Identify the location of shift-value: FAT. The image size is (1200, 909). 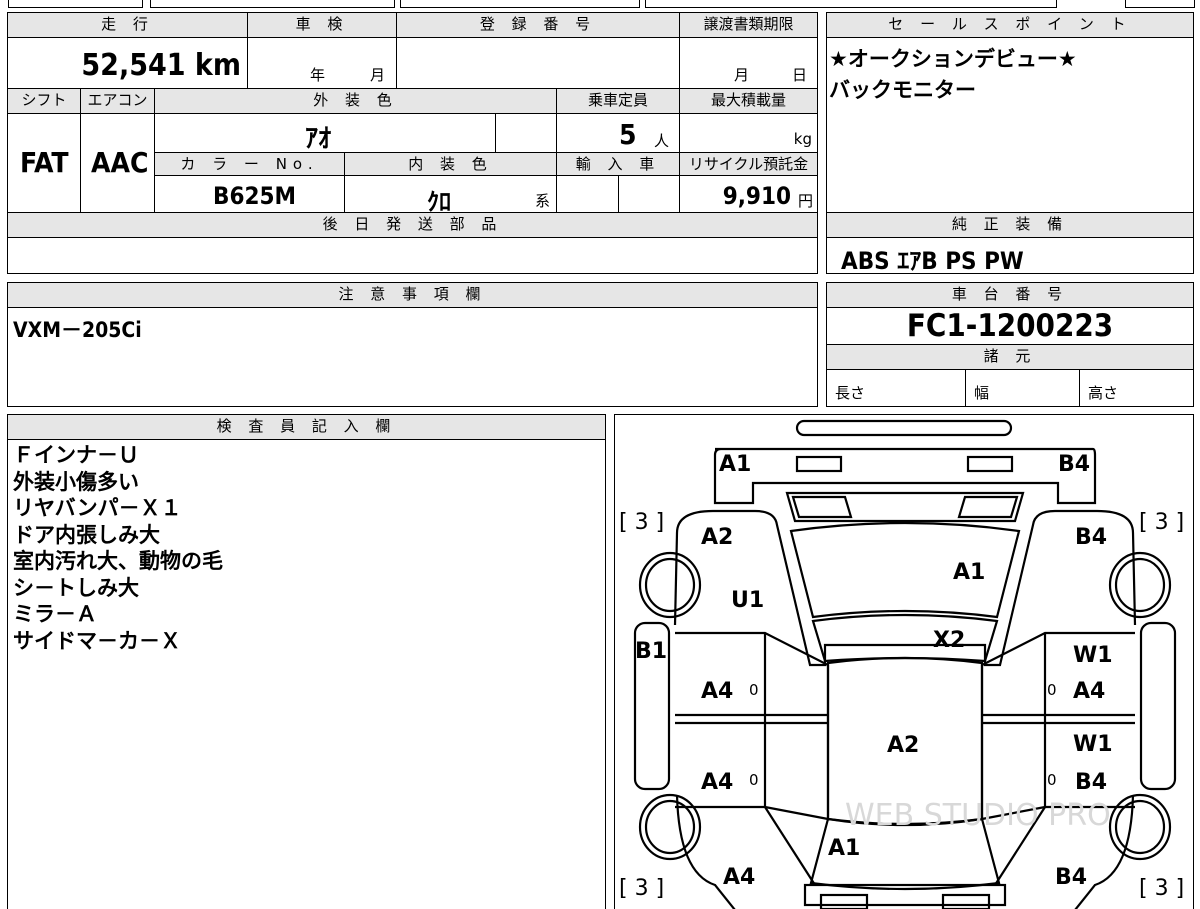
(44, 162).